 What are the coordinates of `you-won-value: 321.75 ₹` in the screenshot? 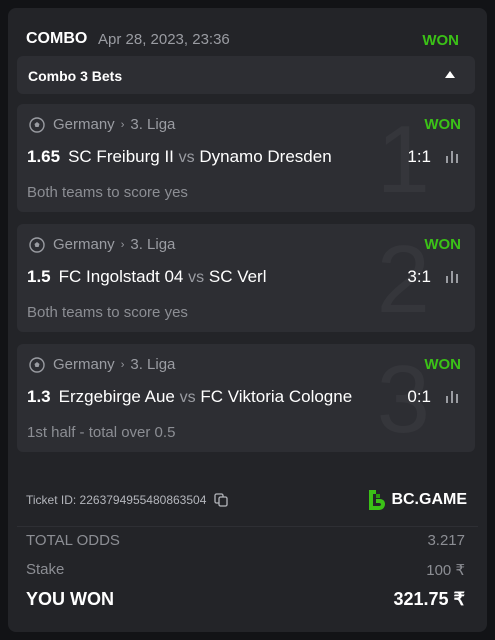 It's located at (429, 599).